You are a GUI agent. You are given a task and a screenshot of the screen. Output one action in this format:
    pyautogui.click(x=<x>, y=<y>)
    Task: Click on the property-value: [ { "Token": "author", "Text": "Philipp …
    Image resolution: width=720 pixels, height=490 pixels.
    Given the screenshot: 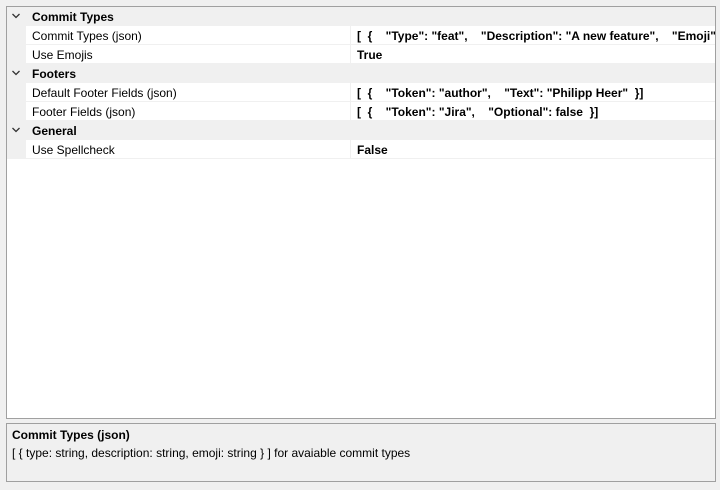 What is the action you would take?
    pyautogui.click(x=536, y=93)
    